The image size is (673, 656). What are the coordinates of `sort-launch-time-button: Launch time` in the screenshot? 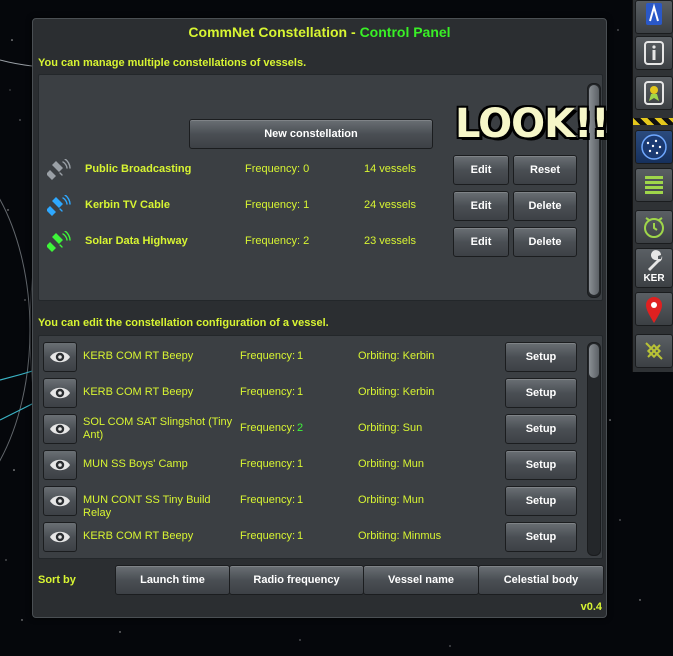 It's located at (172, 580).